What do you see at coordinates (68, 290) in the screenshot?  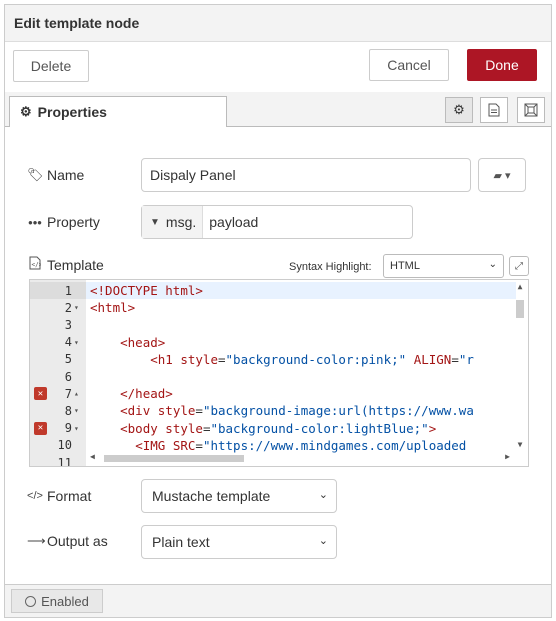 I see `line-number: 1` at bounding box center [68, 290].